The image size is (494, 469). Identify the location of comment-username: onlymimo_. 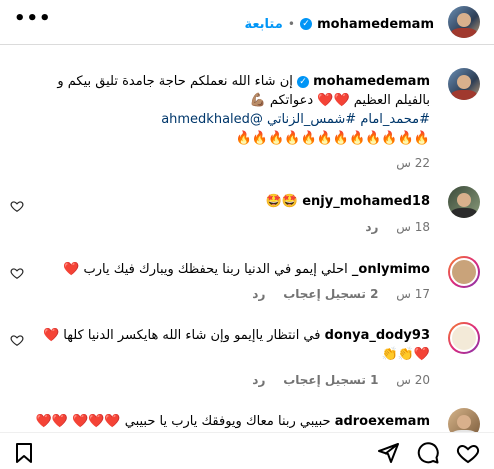
(391, 269).